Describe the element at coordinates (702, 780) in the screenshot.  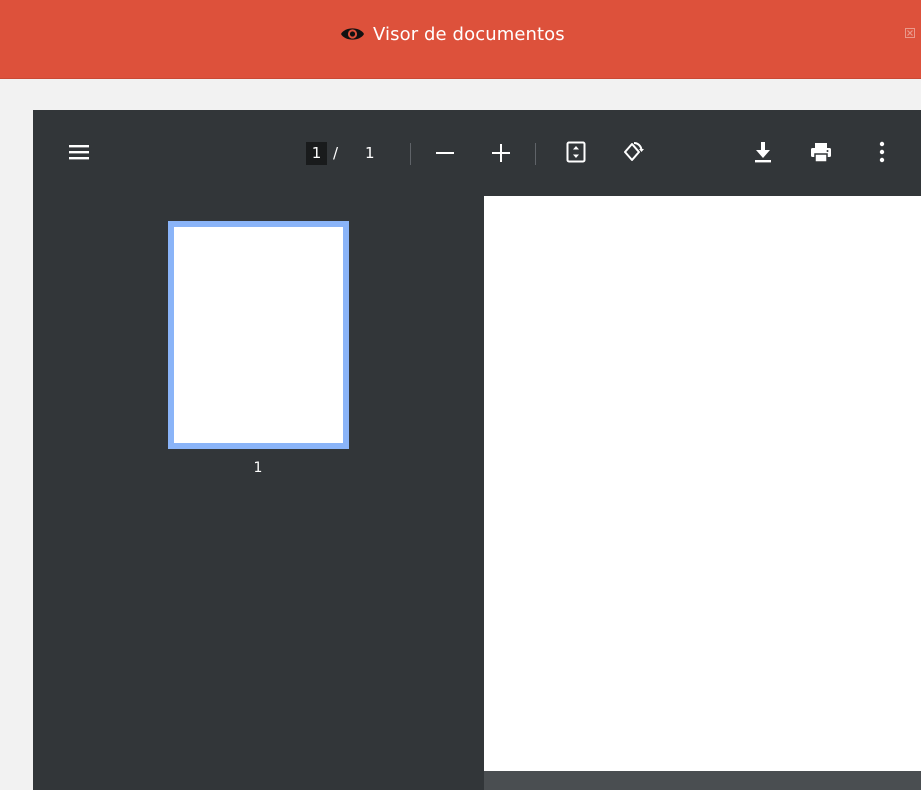
I see `horizontal-scrollbar` at that location.